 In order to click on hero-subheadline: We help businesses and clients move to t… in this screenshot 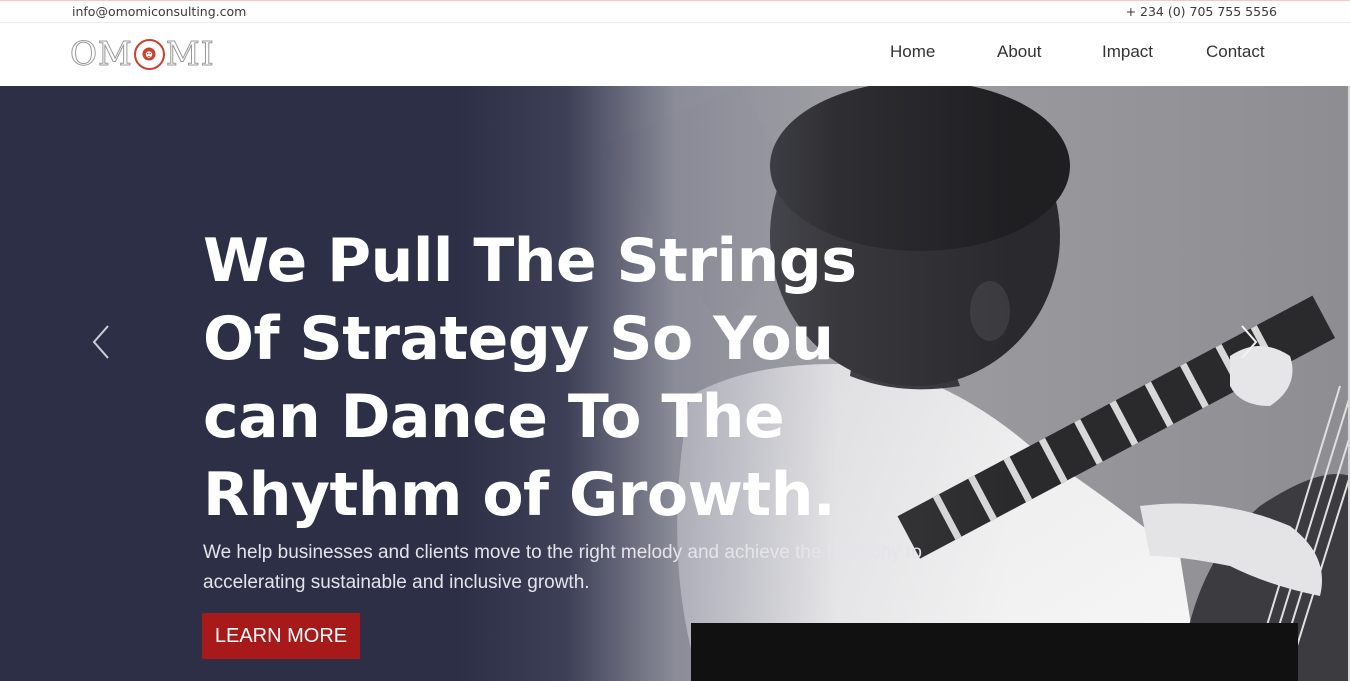, I will do `click(562, 567)`.